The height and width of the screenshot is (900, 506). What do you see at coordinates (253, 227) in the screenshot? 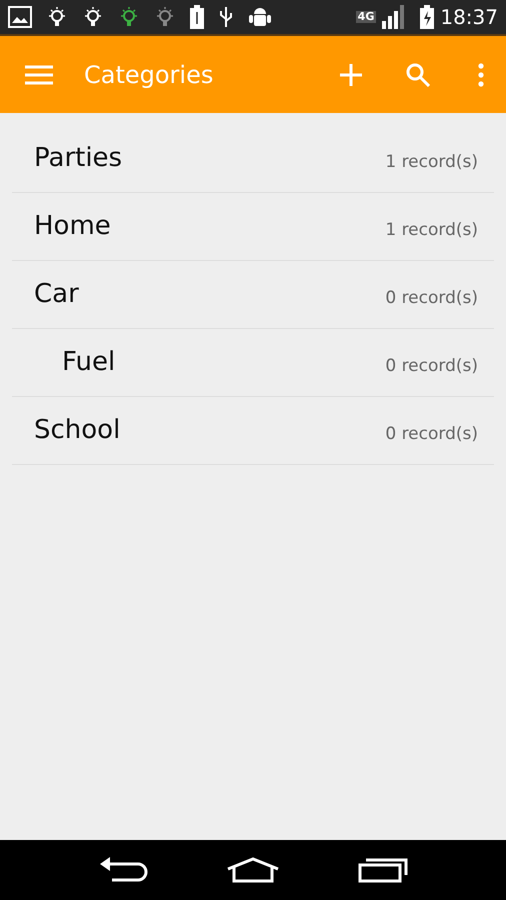
I see `category-row: Home 1 record(s)` at bounding box center [253, 227].